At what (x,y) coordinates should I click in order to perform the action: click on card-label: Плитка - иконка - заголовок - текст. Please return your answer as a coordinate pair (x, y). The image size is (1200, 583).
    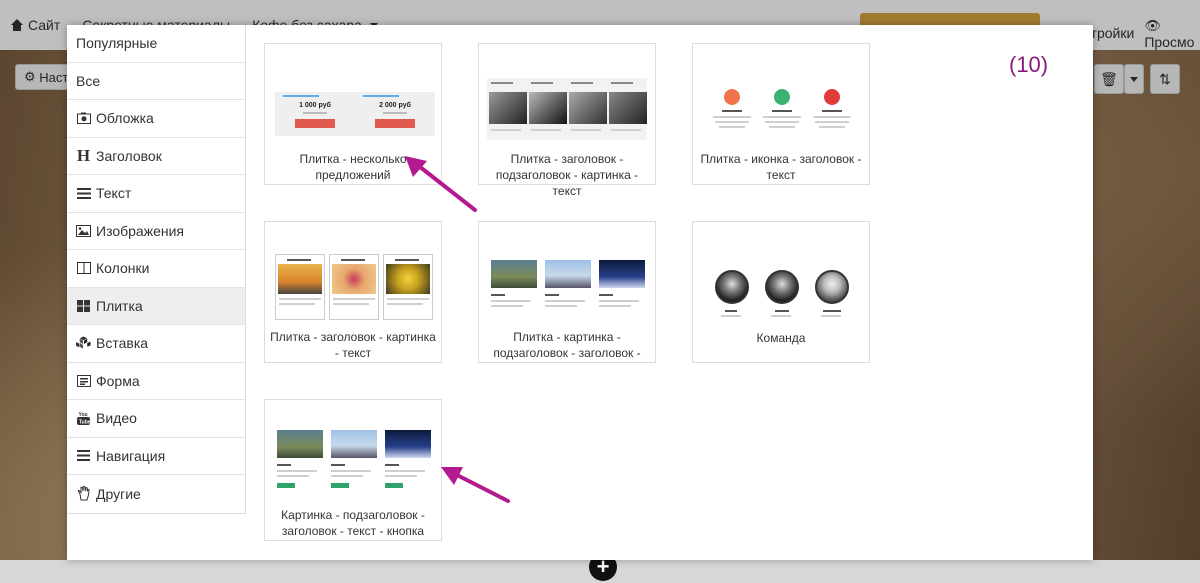
    Looking at the image, I should click on (781, 167).